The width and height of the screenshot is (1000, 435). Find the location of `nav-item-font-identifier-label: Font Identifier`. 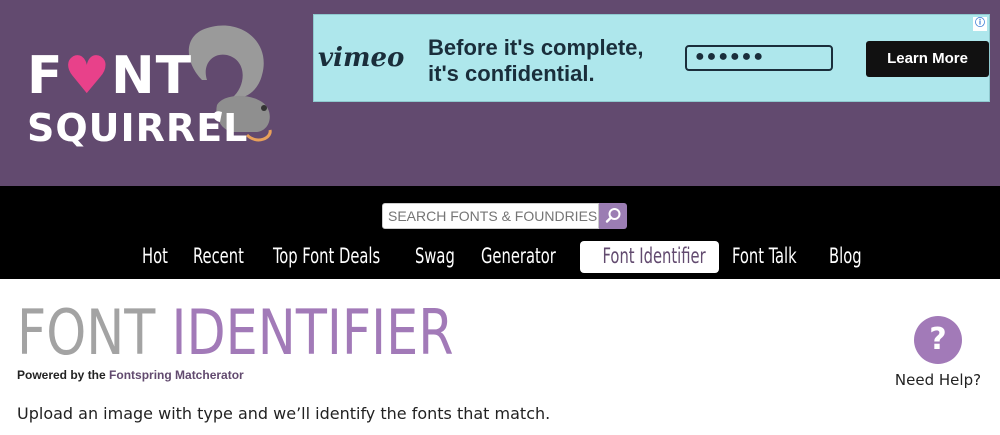

nav-item-font-identifier-label: Font Identifier is located at coordinates (654, 256).